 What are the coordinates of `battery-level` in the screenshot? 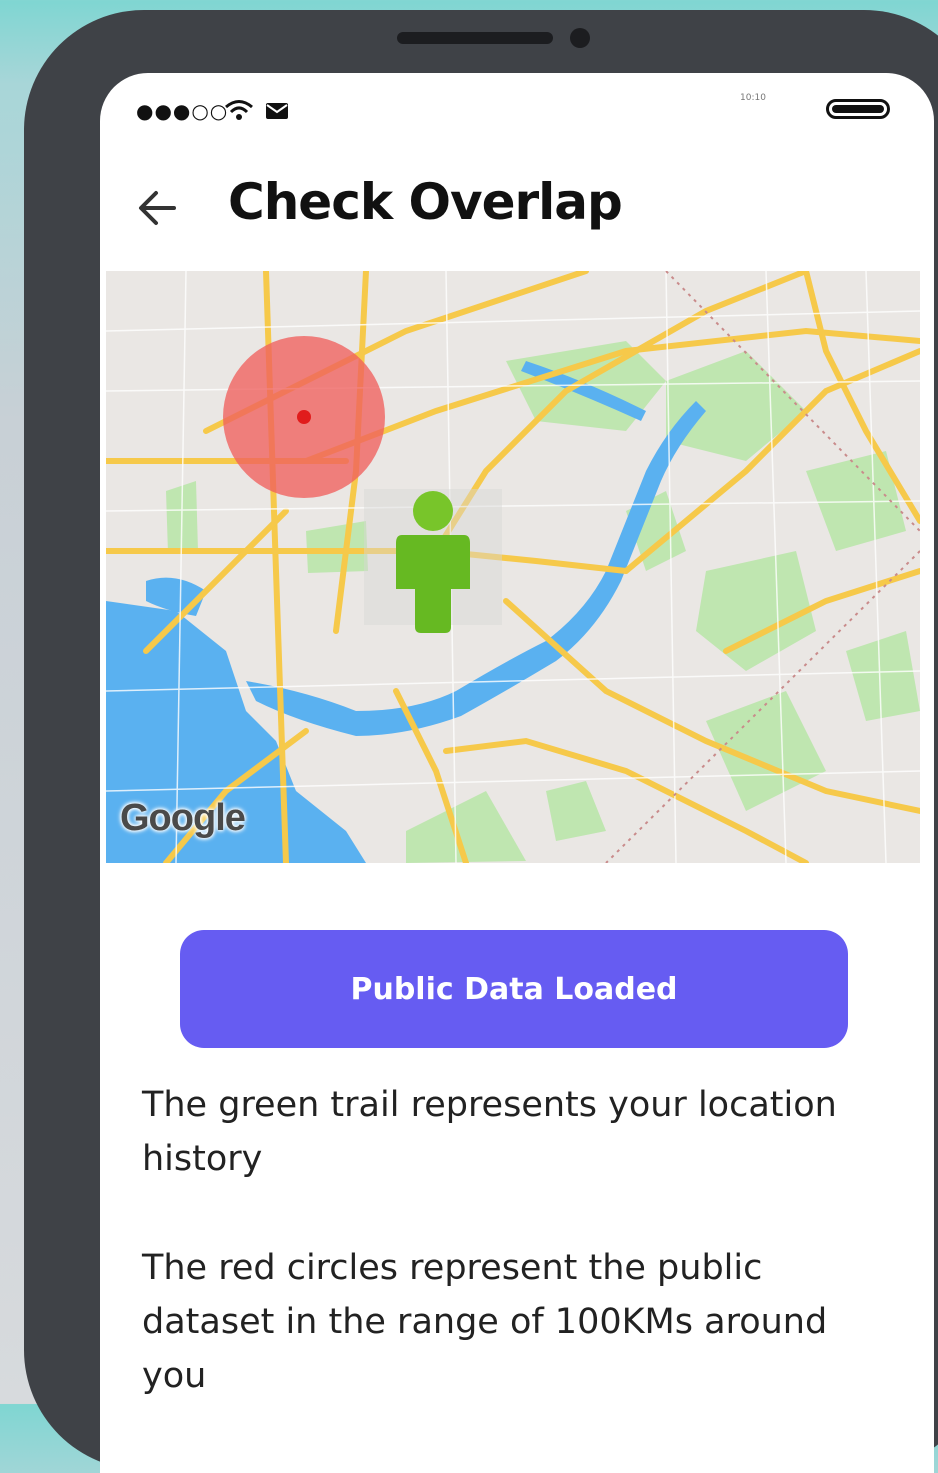 It's located at (858, 109).